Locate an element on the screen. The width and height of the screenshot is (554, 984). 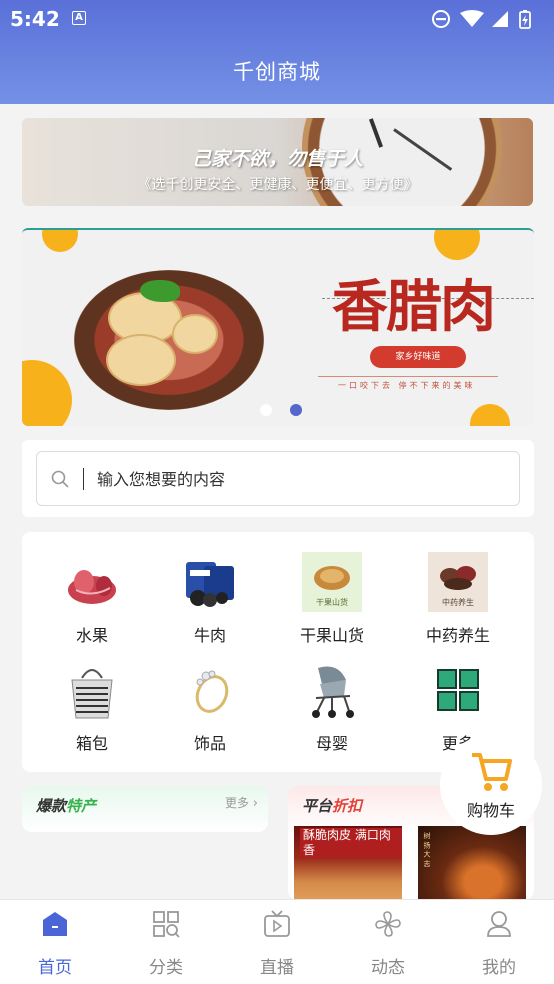
carousel-title: 香腊肉 is located at coordinates (414, 307).